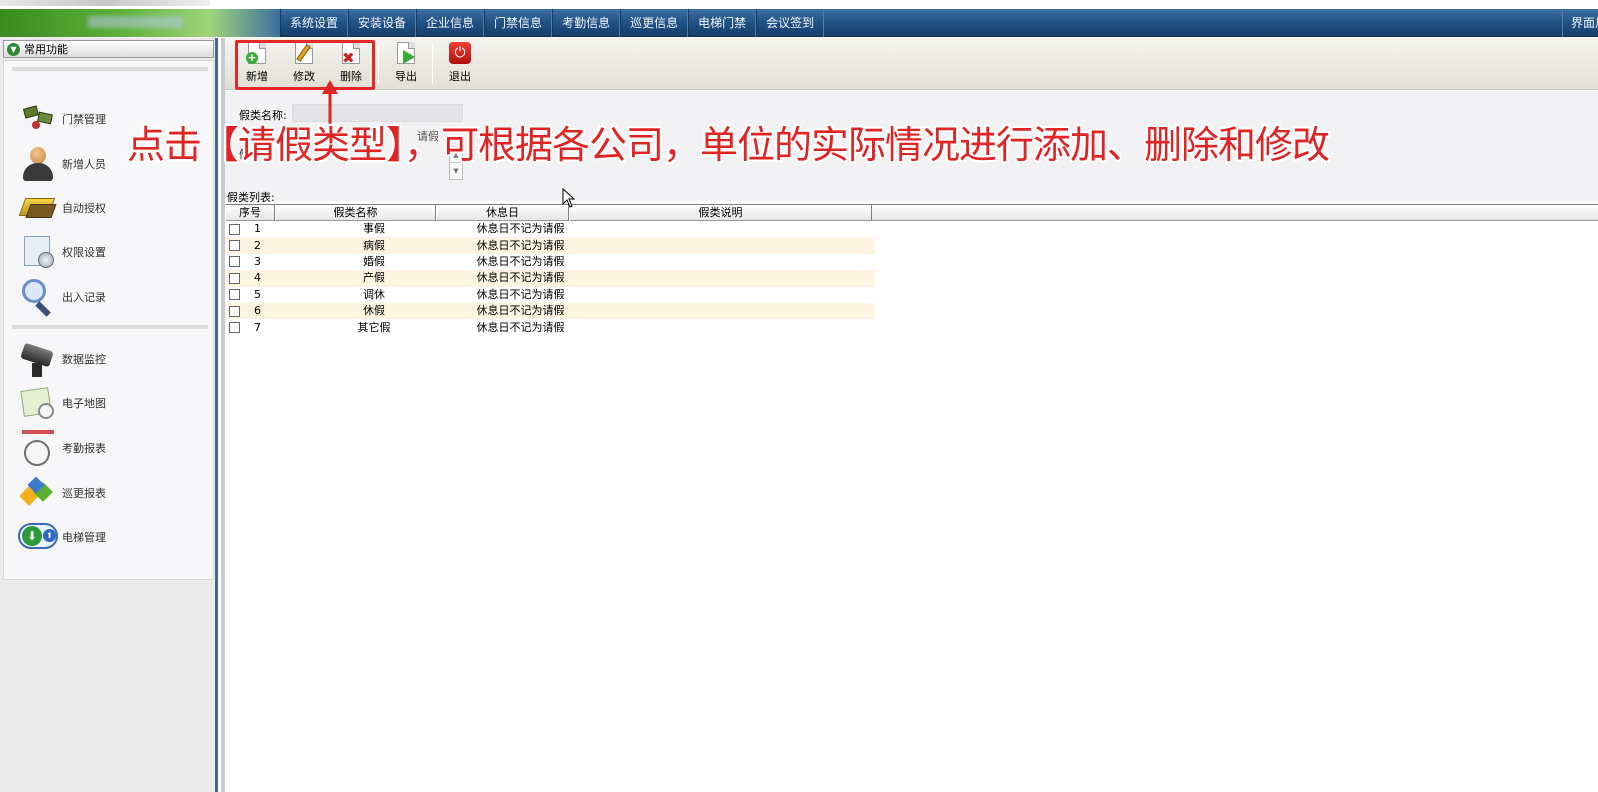  What do you see at coordinates (374, 229) in the screenshot?
I see `cell-name: 事假` at bounding box center [374, 229].